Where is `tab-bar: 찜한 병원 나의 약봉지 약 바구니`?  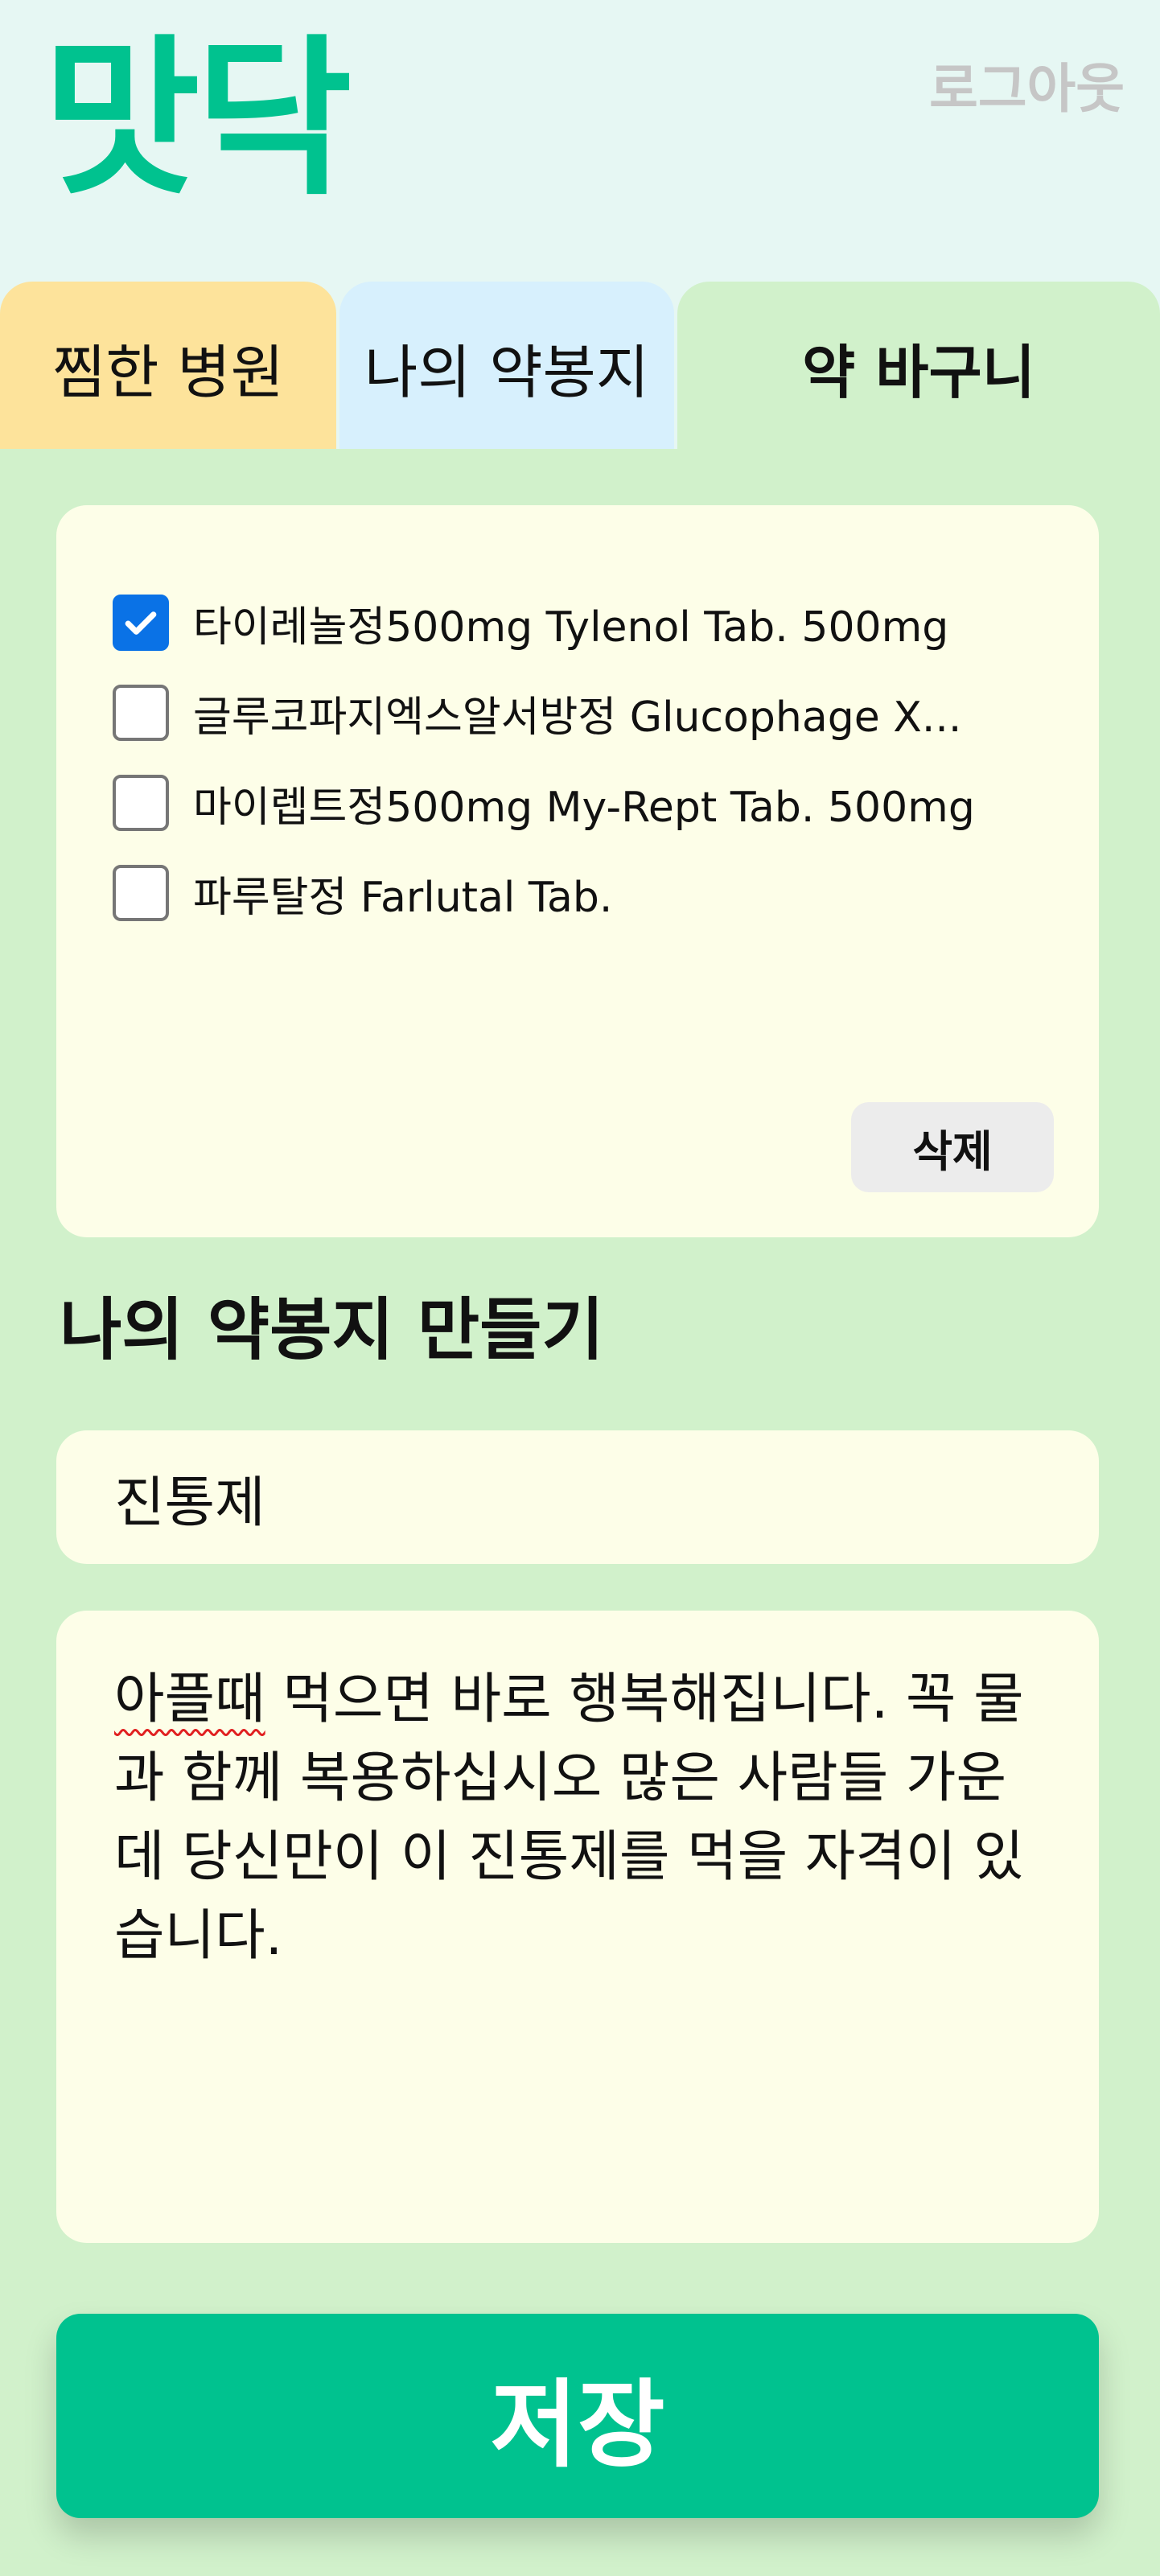
tab-bar: 찜한 병원 나의 약봉지 약 바구니 is located at coordinates (580, 367).